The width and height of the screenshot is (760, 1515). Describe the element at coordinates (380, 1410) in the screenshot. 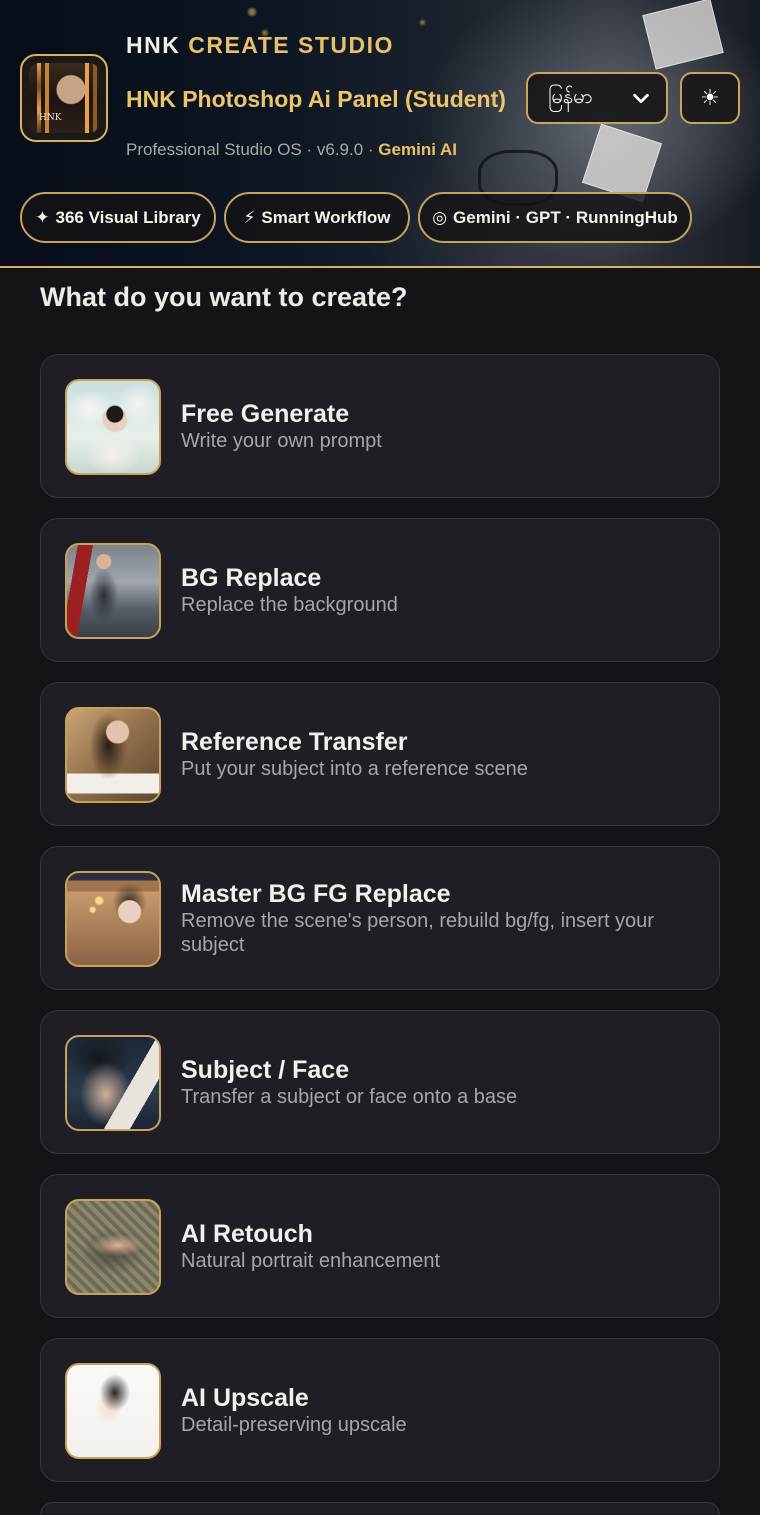

I see `mode-card-ai-upscale: AI Upscale Detail-preserving upscale` at that location.